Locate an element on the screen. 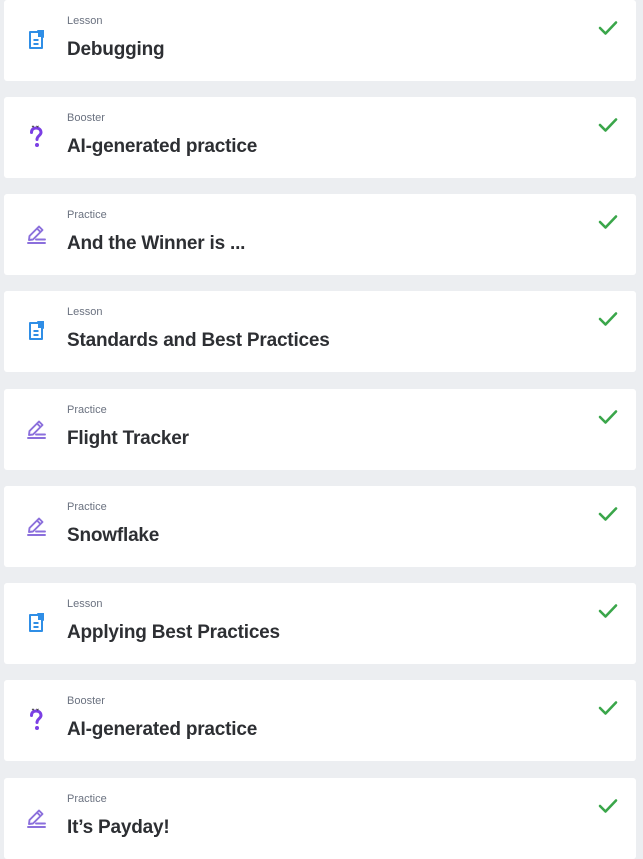 The width and height of the screenshot is (643, 859). list-item-applying-best-practices: Lesson Applying Best Practices is located at coordinates (320, 623).